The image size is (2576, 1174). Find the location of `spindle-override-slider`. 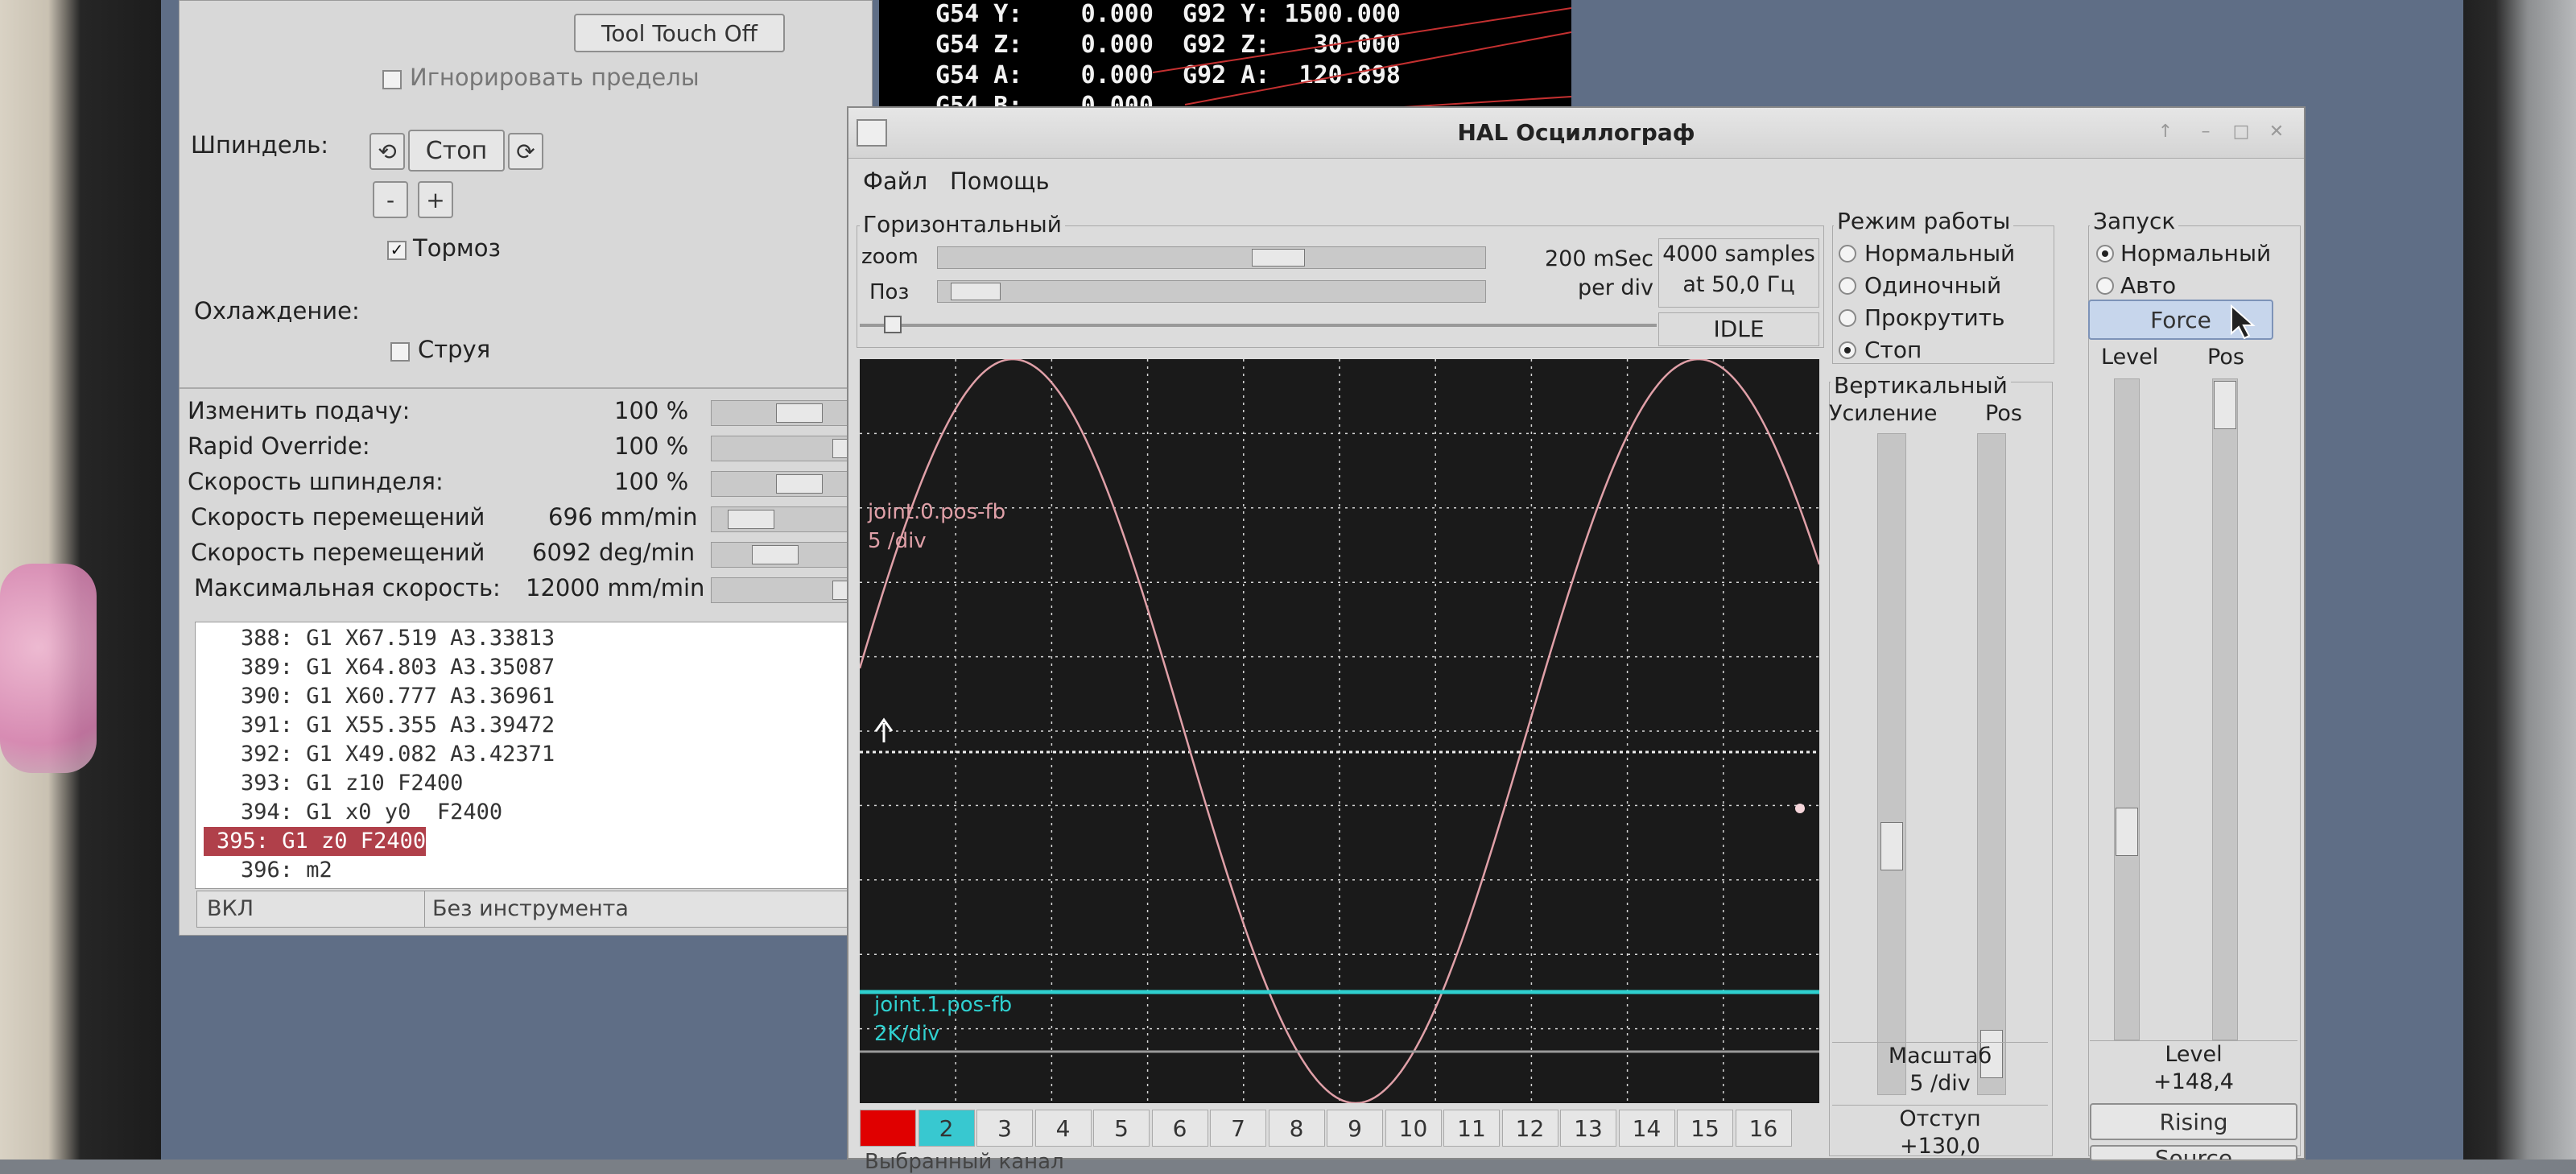

spindle-override-slider is located at coordinates (788, 484).